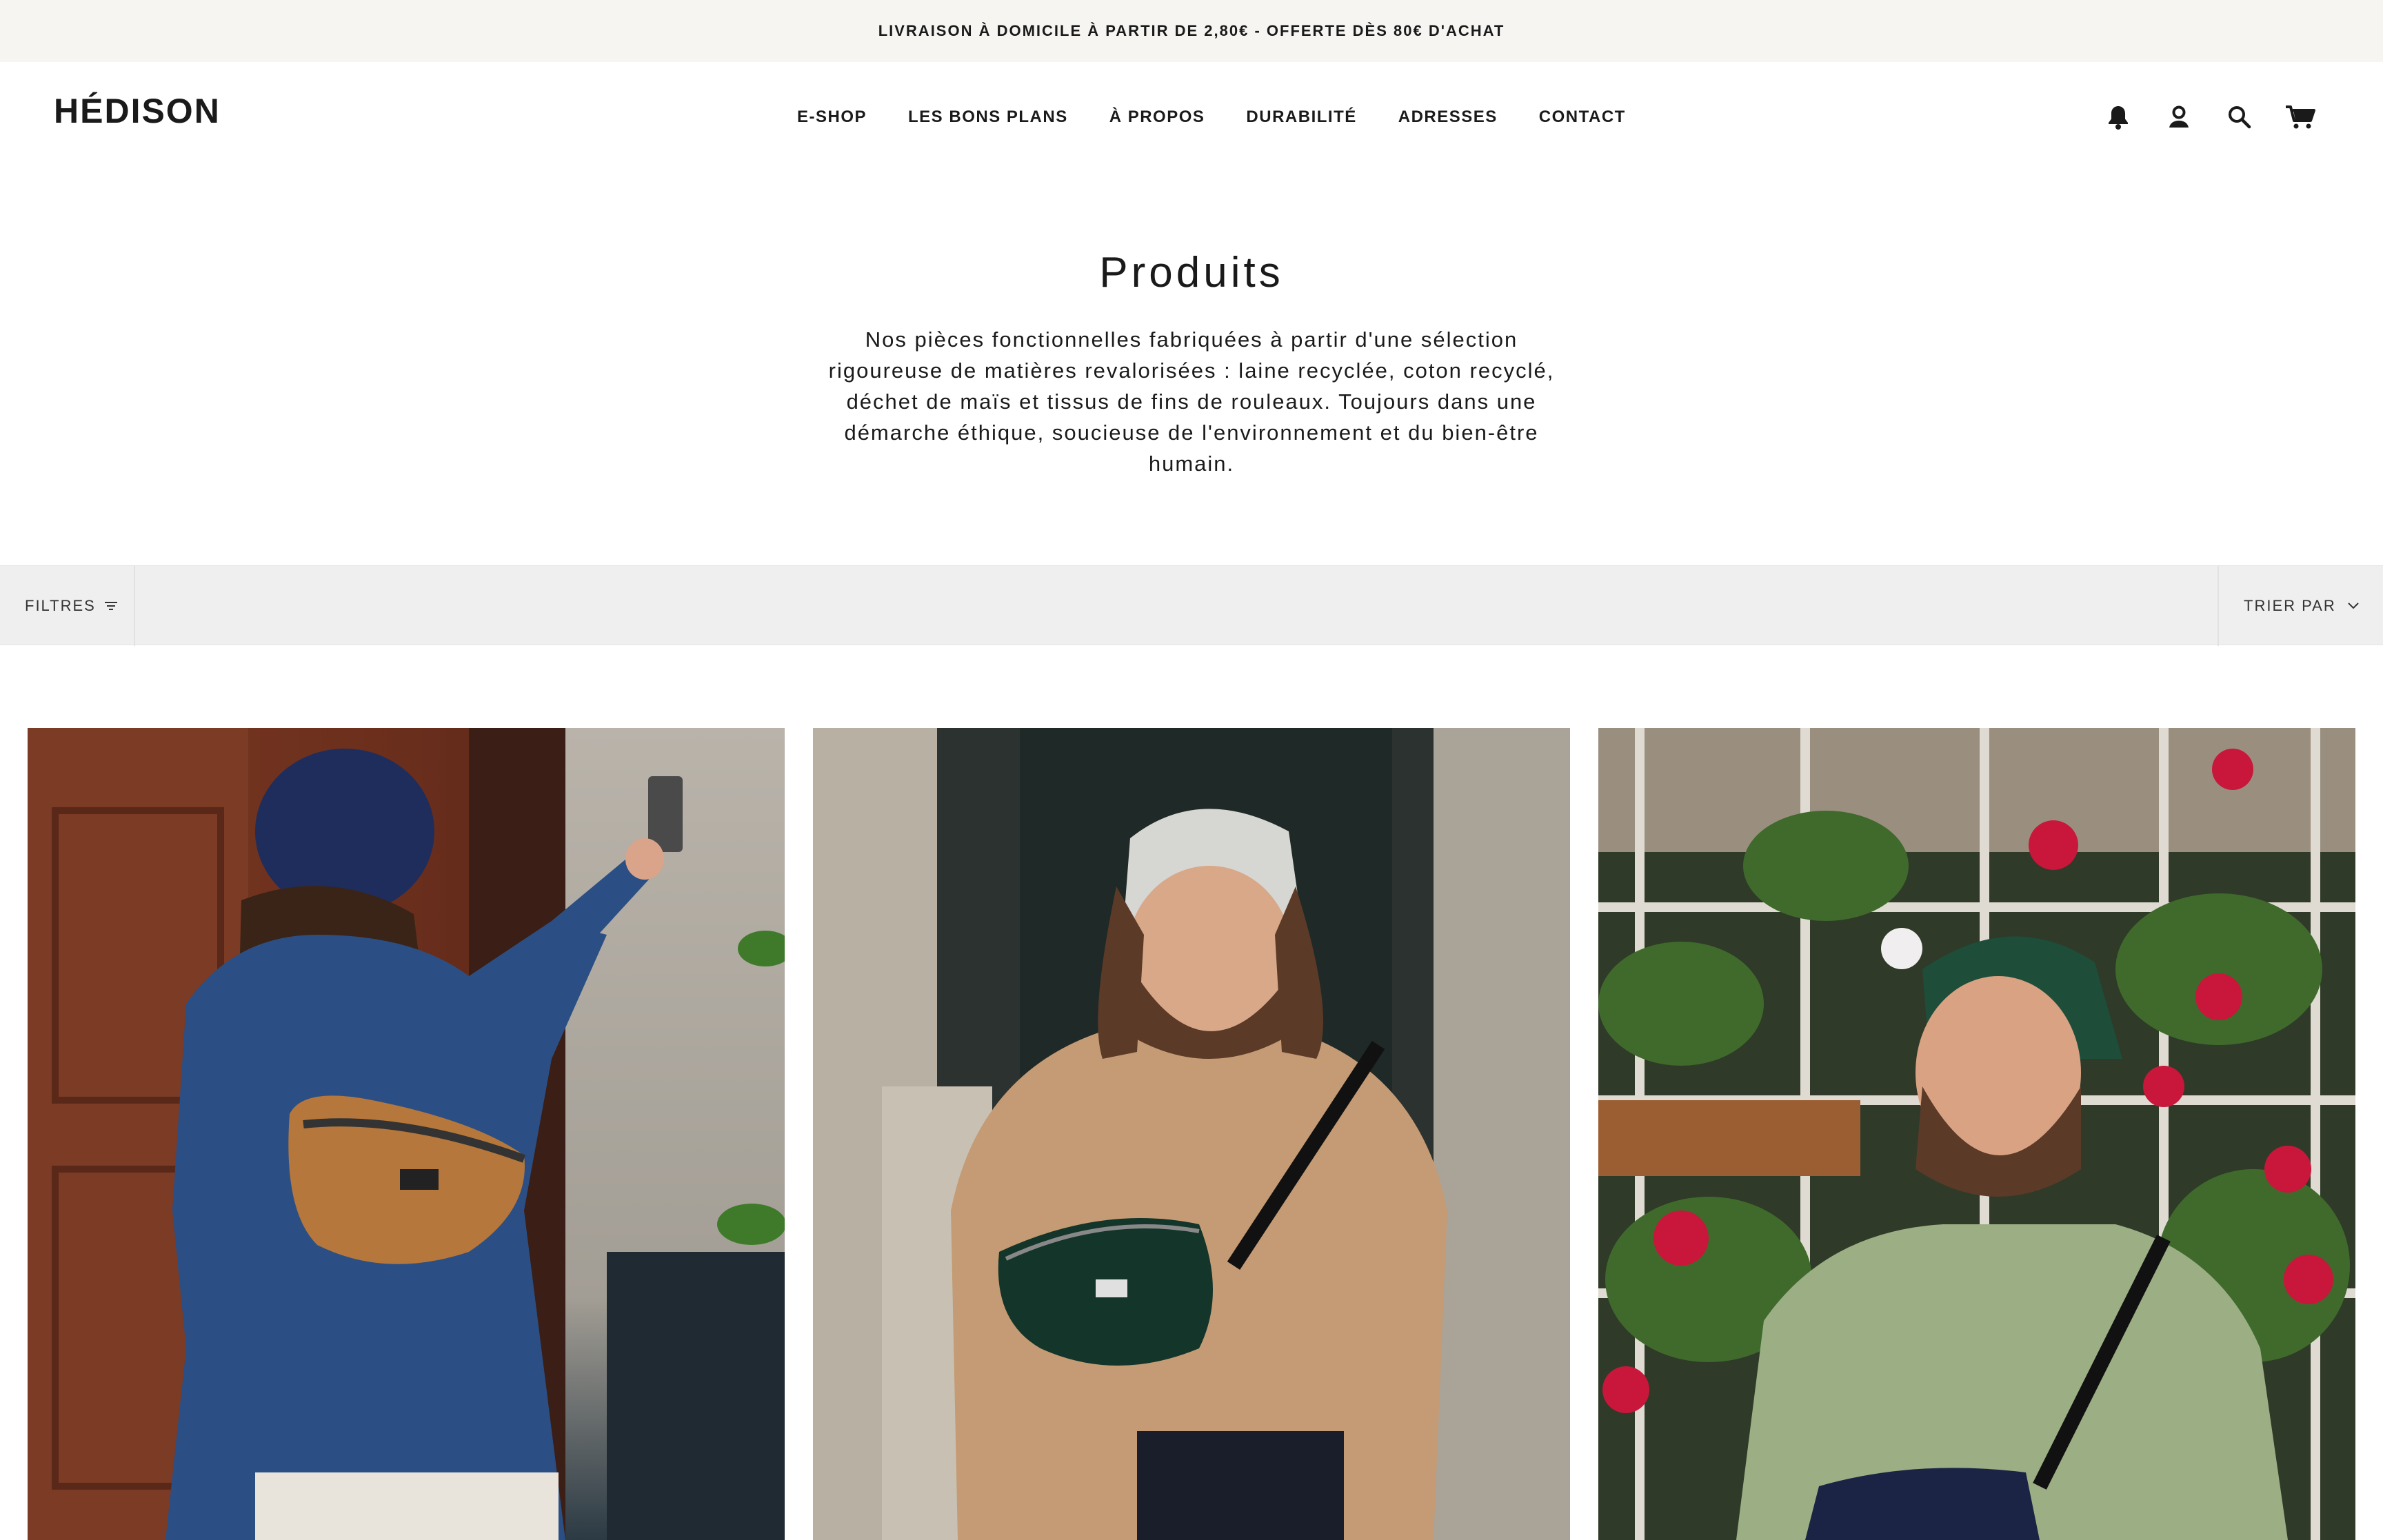 Image resolution: width=2383 pixels, height=1540 pixels. What do you see at coordinates (2290, 605) in the screenshot?
I see `sort-label: TRIER PAR` at bounding box center [2290, 605].